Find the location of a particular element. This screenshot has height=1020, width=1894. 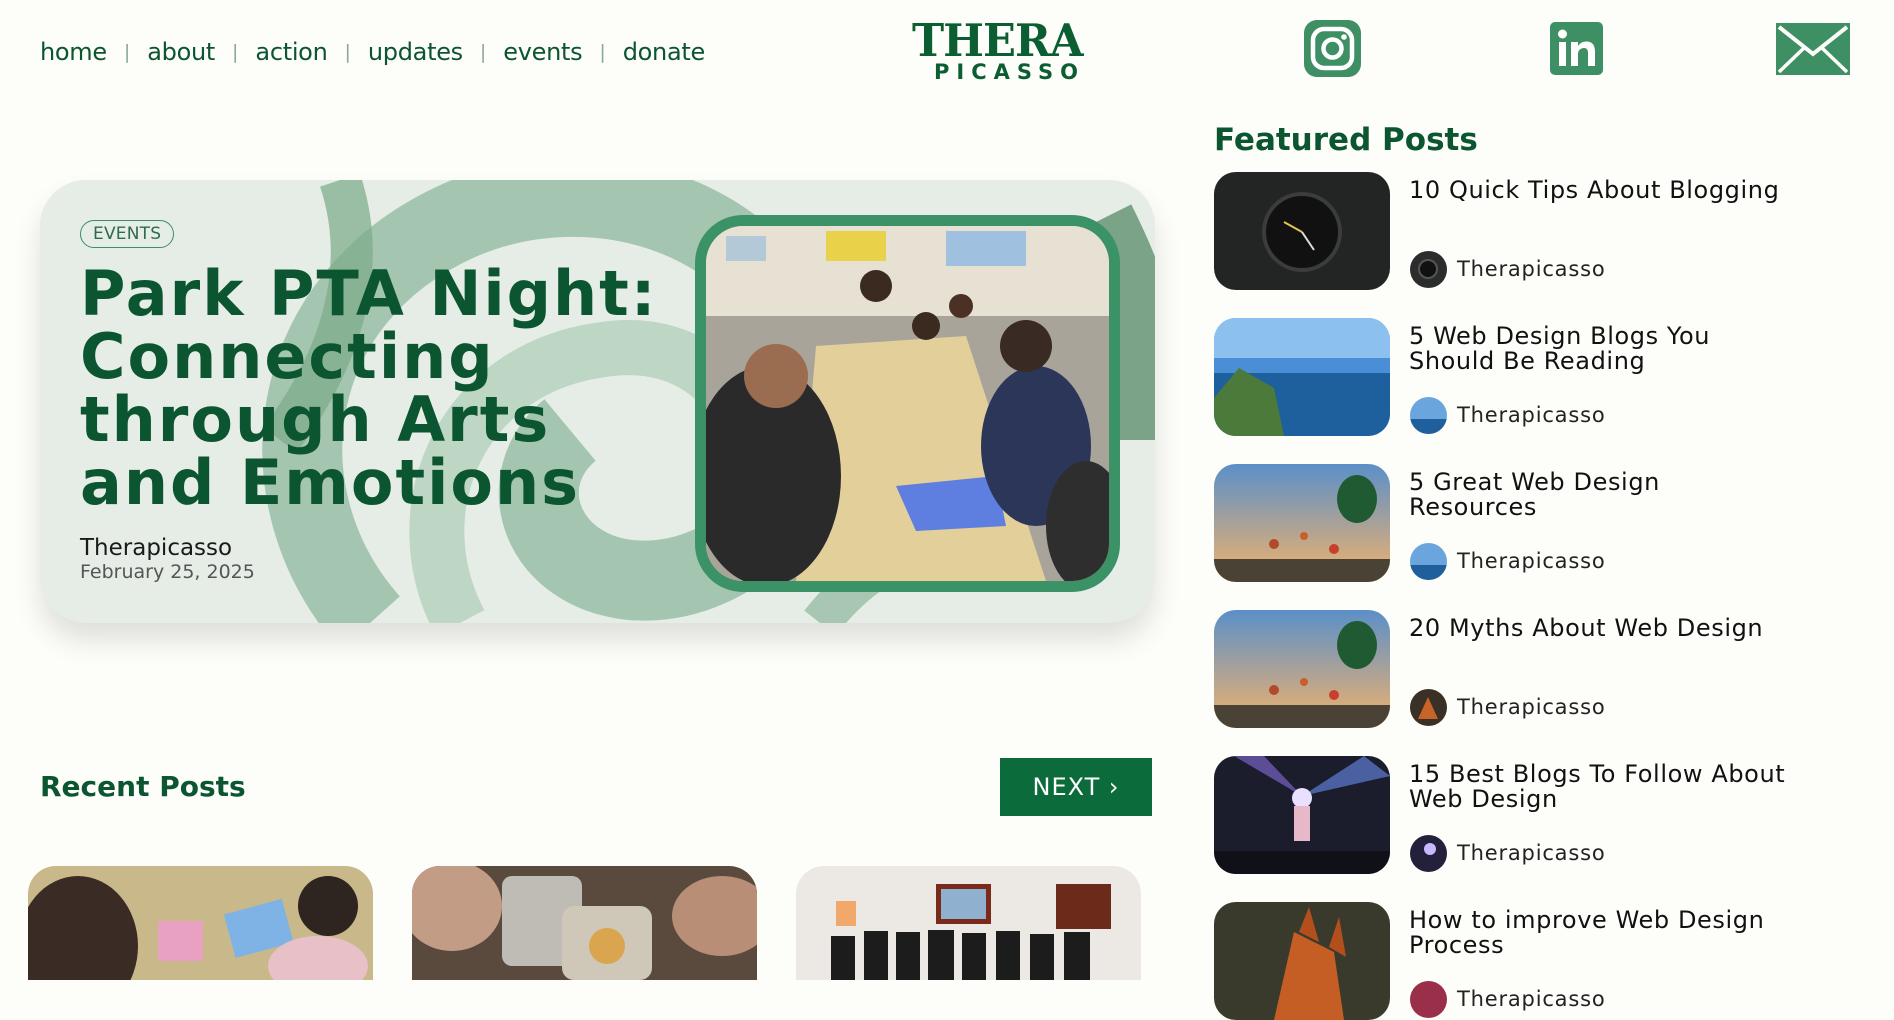

nav-donate: donate is located at coordinates (664, 52).